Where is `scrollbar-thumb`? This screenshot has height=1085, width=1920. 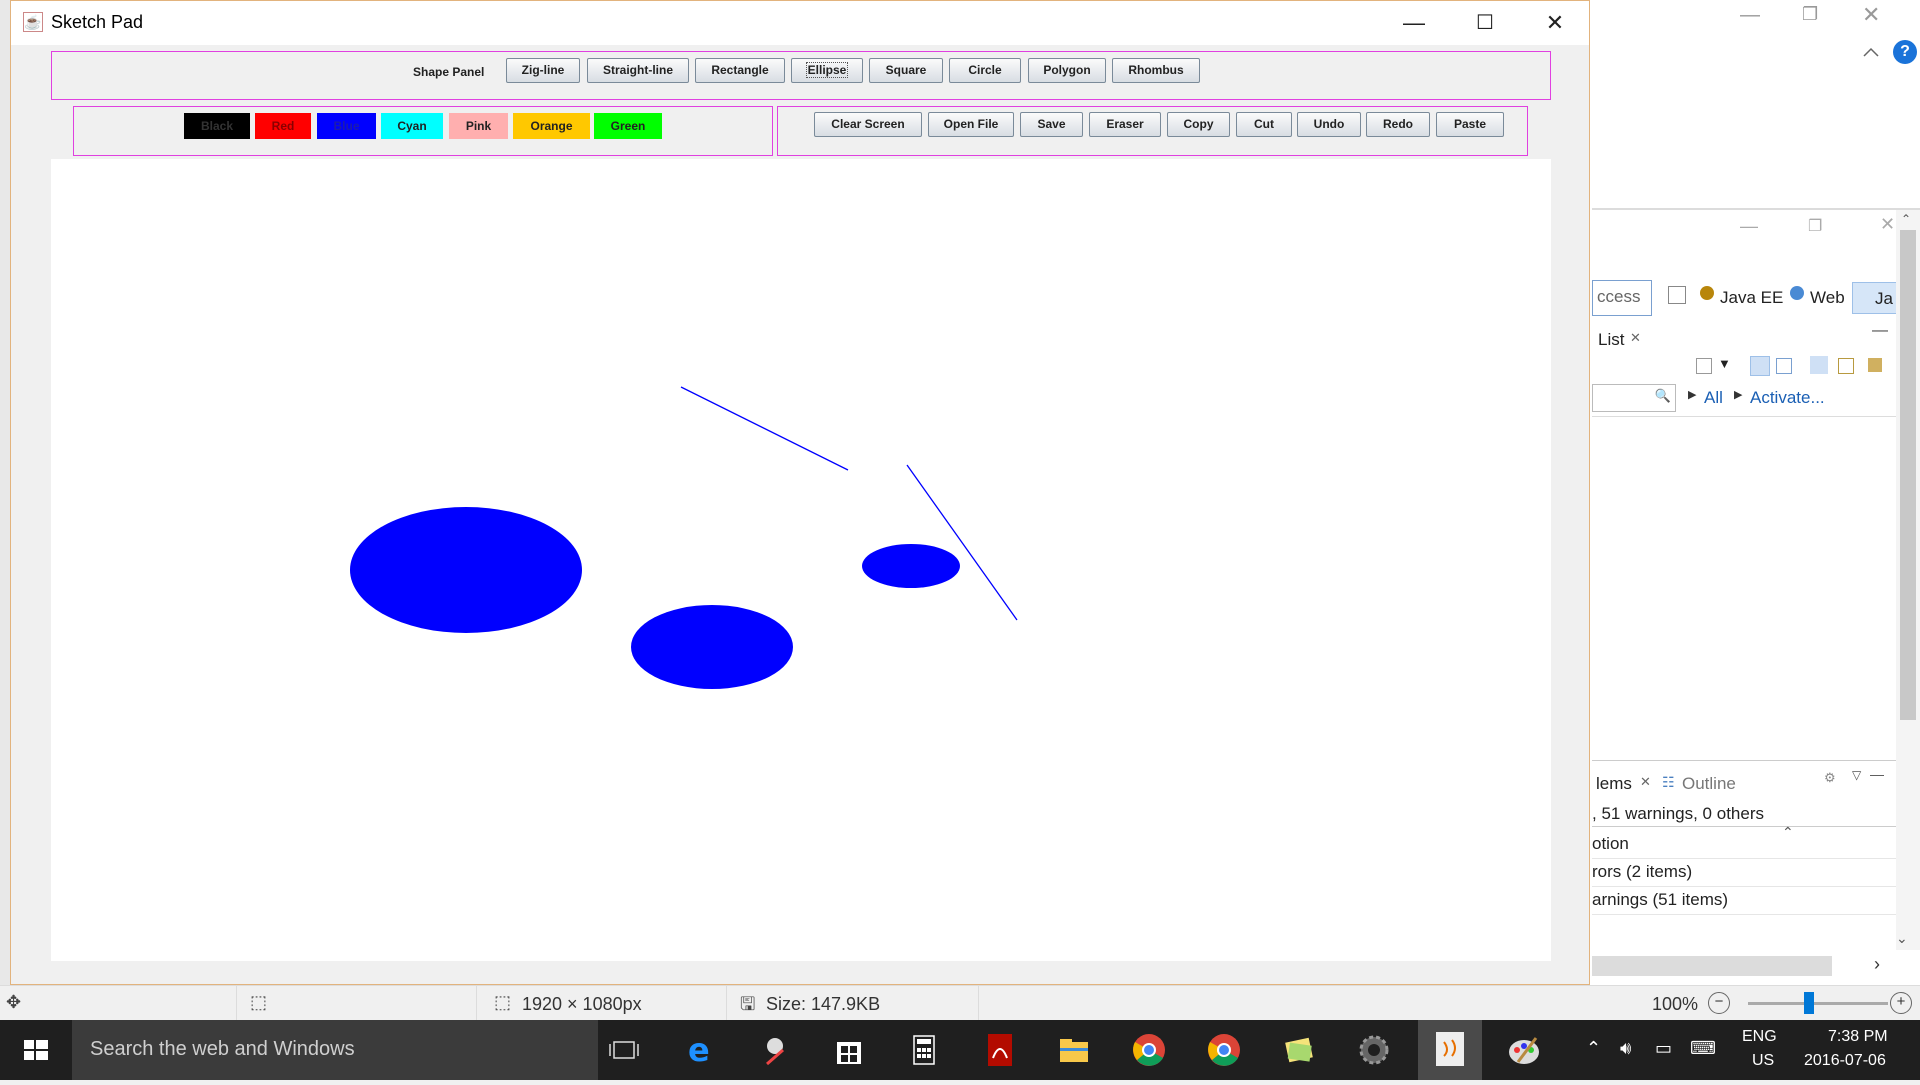
scrollbar-thumb is located at coordinates (1908, 475).